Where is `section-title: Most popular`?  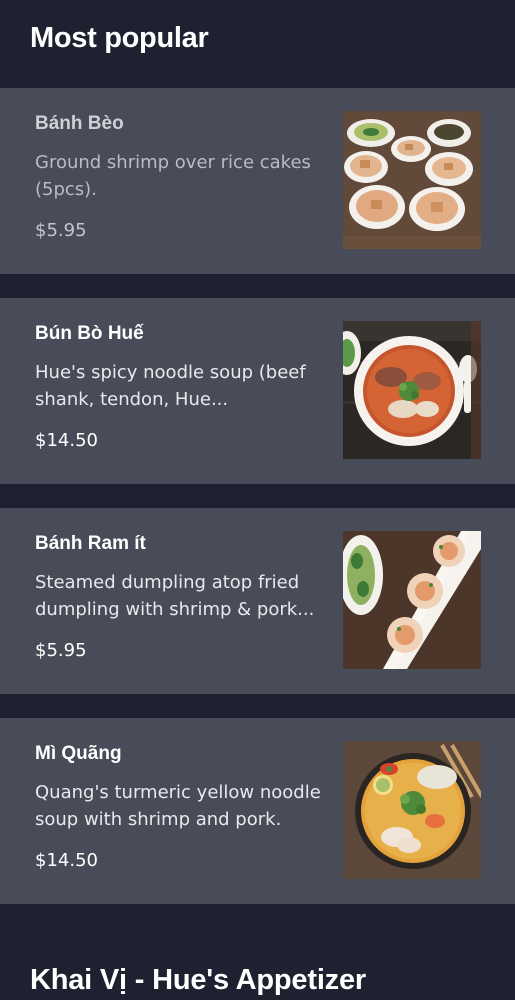 section-title: Most popular is located at coordinates (119, 38).